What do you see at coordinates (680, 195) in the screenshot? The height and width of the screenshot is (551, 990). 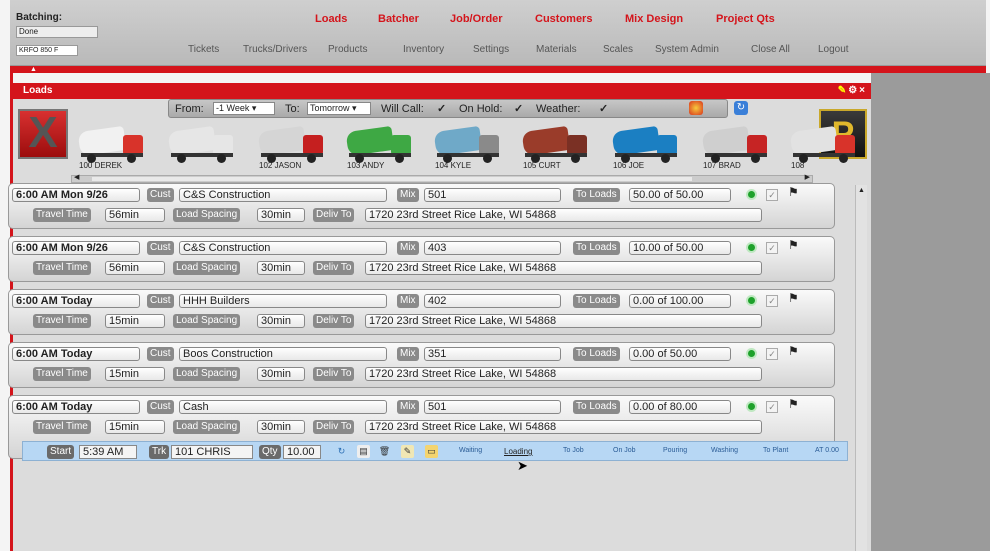 I see `to-loads-field: 50.00 of 50.00` at bounding box center [680, 195].